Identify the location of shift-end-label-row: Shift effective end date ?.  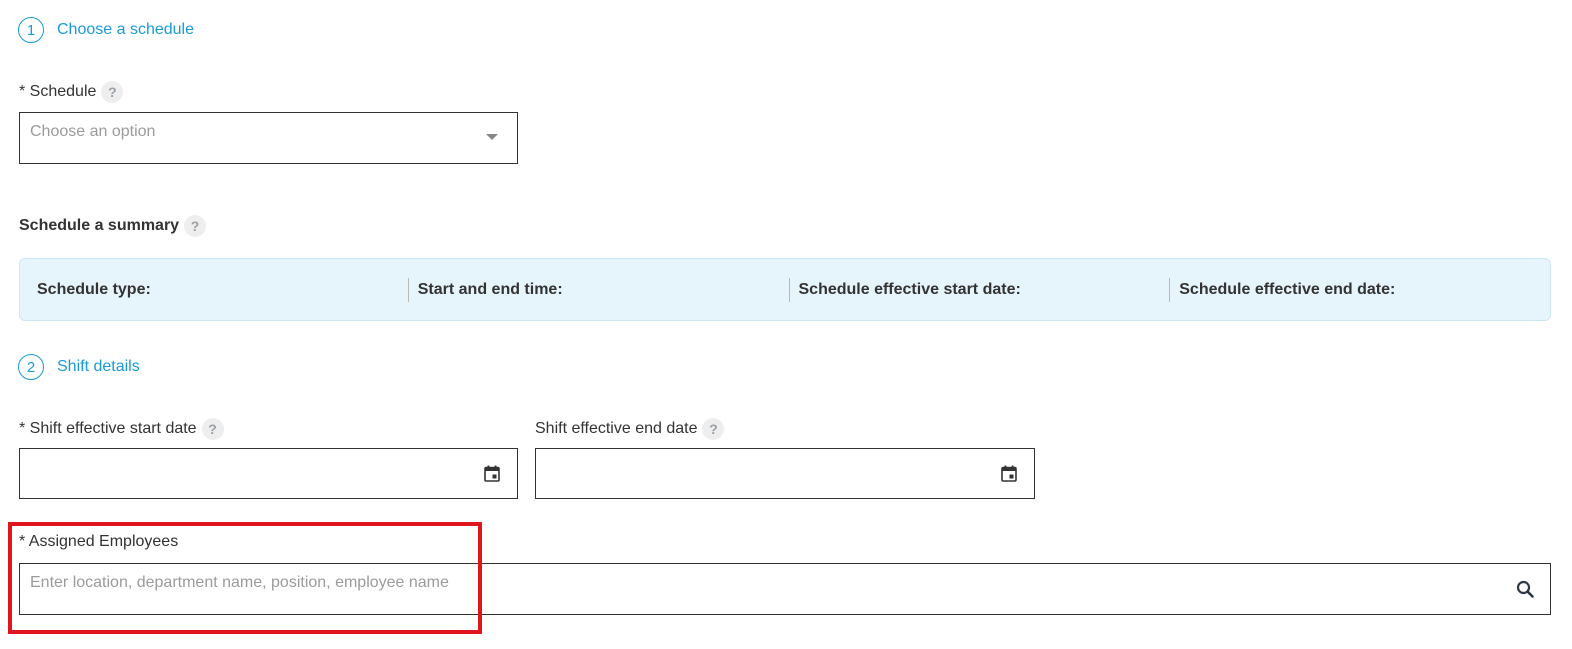
(630, 429).